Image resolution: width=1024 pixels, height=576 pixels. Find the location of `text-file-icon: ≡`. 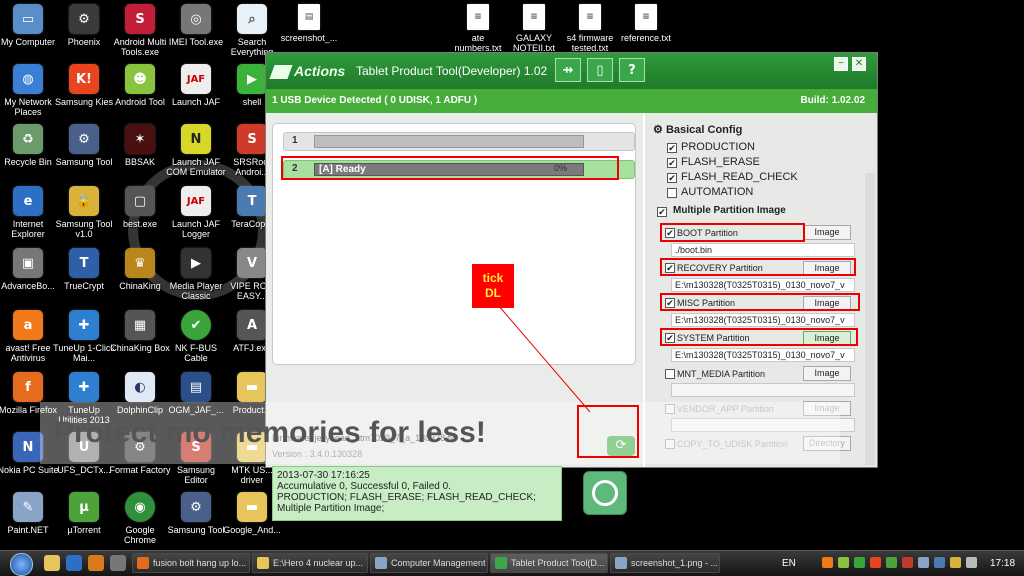

text-file-icon: ≡ is located at coordinates (478, 17).